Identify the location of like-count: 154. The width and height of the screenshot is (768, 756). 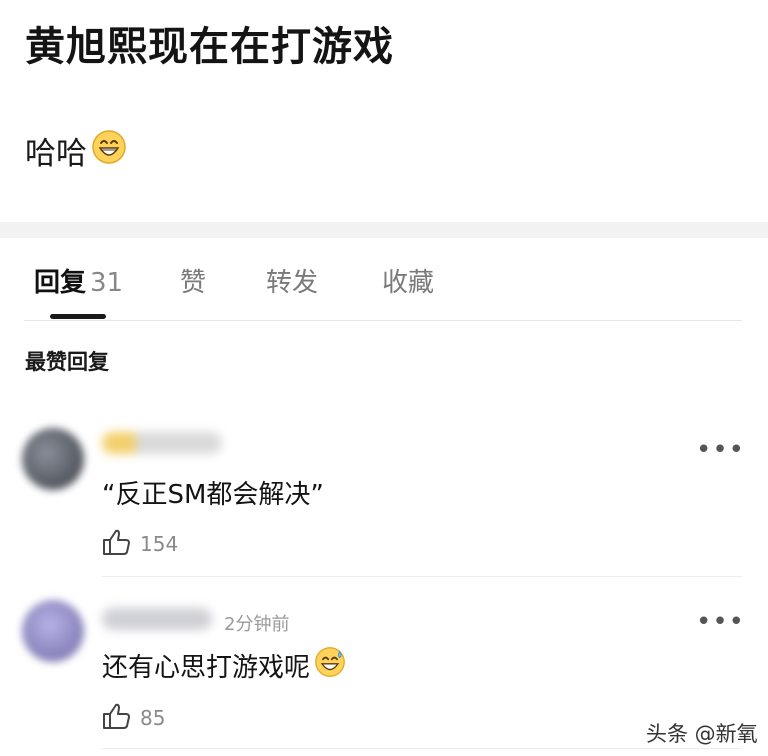
(159, 544).